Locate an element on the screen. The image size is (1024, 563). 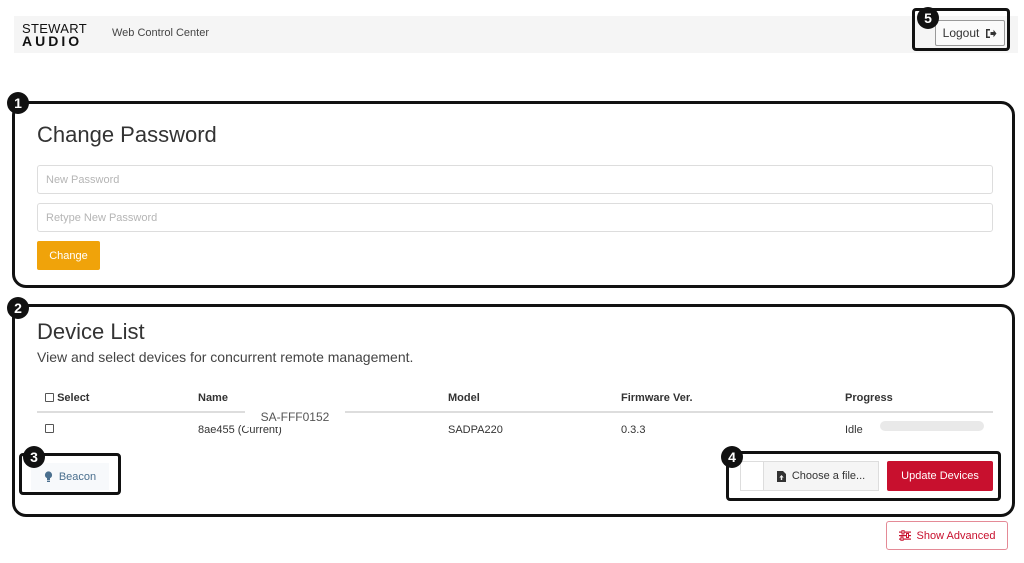
select-all-checkbox is located at coordinates (49, 397).